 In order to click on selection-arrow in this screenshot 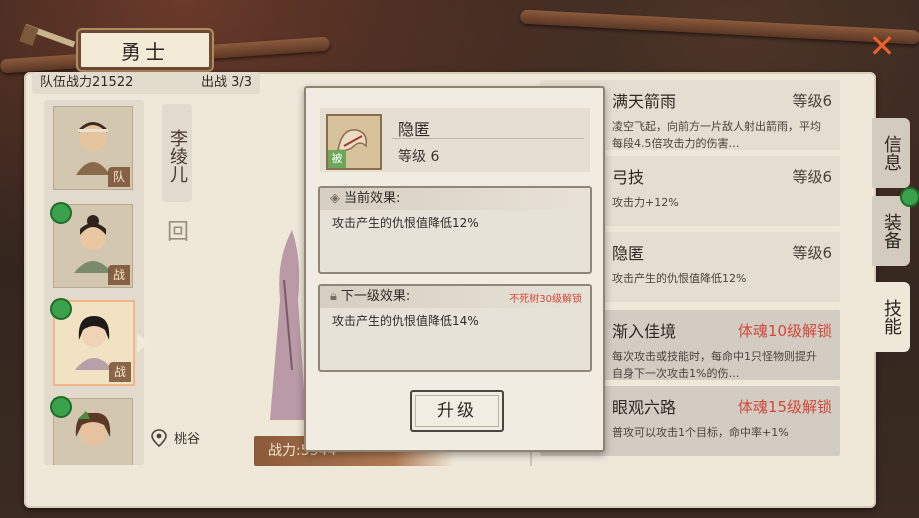, I will do `click(143, 343)`.